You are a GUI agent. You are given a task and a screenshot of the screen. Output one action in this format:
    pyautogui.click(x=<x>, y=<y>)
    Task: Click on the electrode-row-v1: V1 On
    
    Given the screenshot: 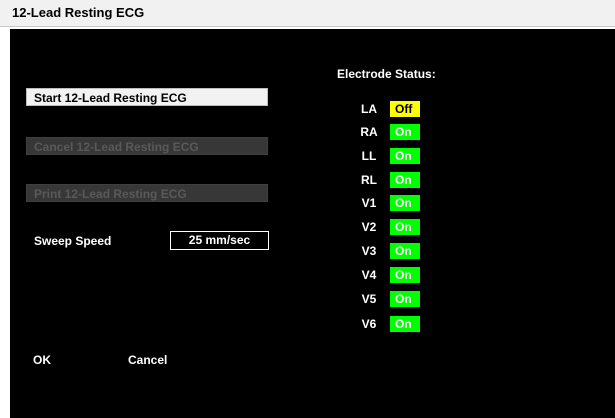 What is the action you would take?
    pyautogui.click(x=390, y=203)
    